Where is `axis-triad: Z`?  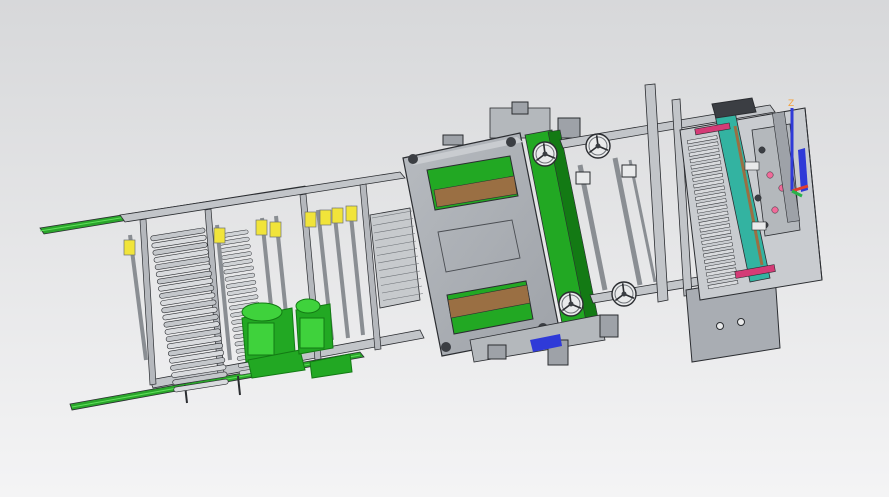
axis-triad: Z is located at coordinates (799, 151).